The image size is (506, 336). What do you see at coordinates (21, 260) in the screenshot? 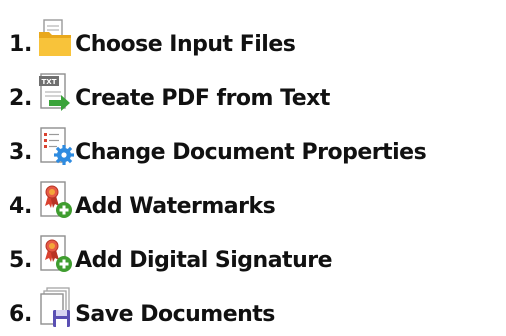
I see `step-number: 5.` at bounding box center [21, 260].